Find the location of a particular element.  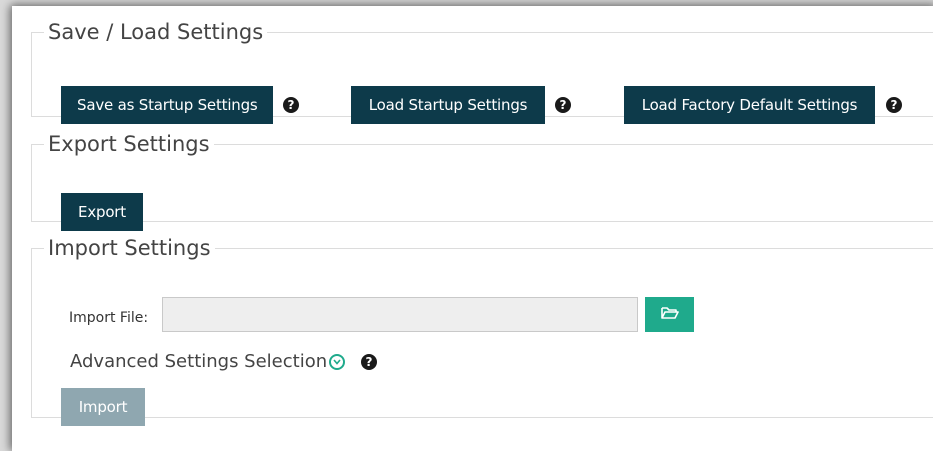

load-factory-help-icon: ? is located at coordinates (894, 105).